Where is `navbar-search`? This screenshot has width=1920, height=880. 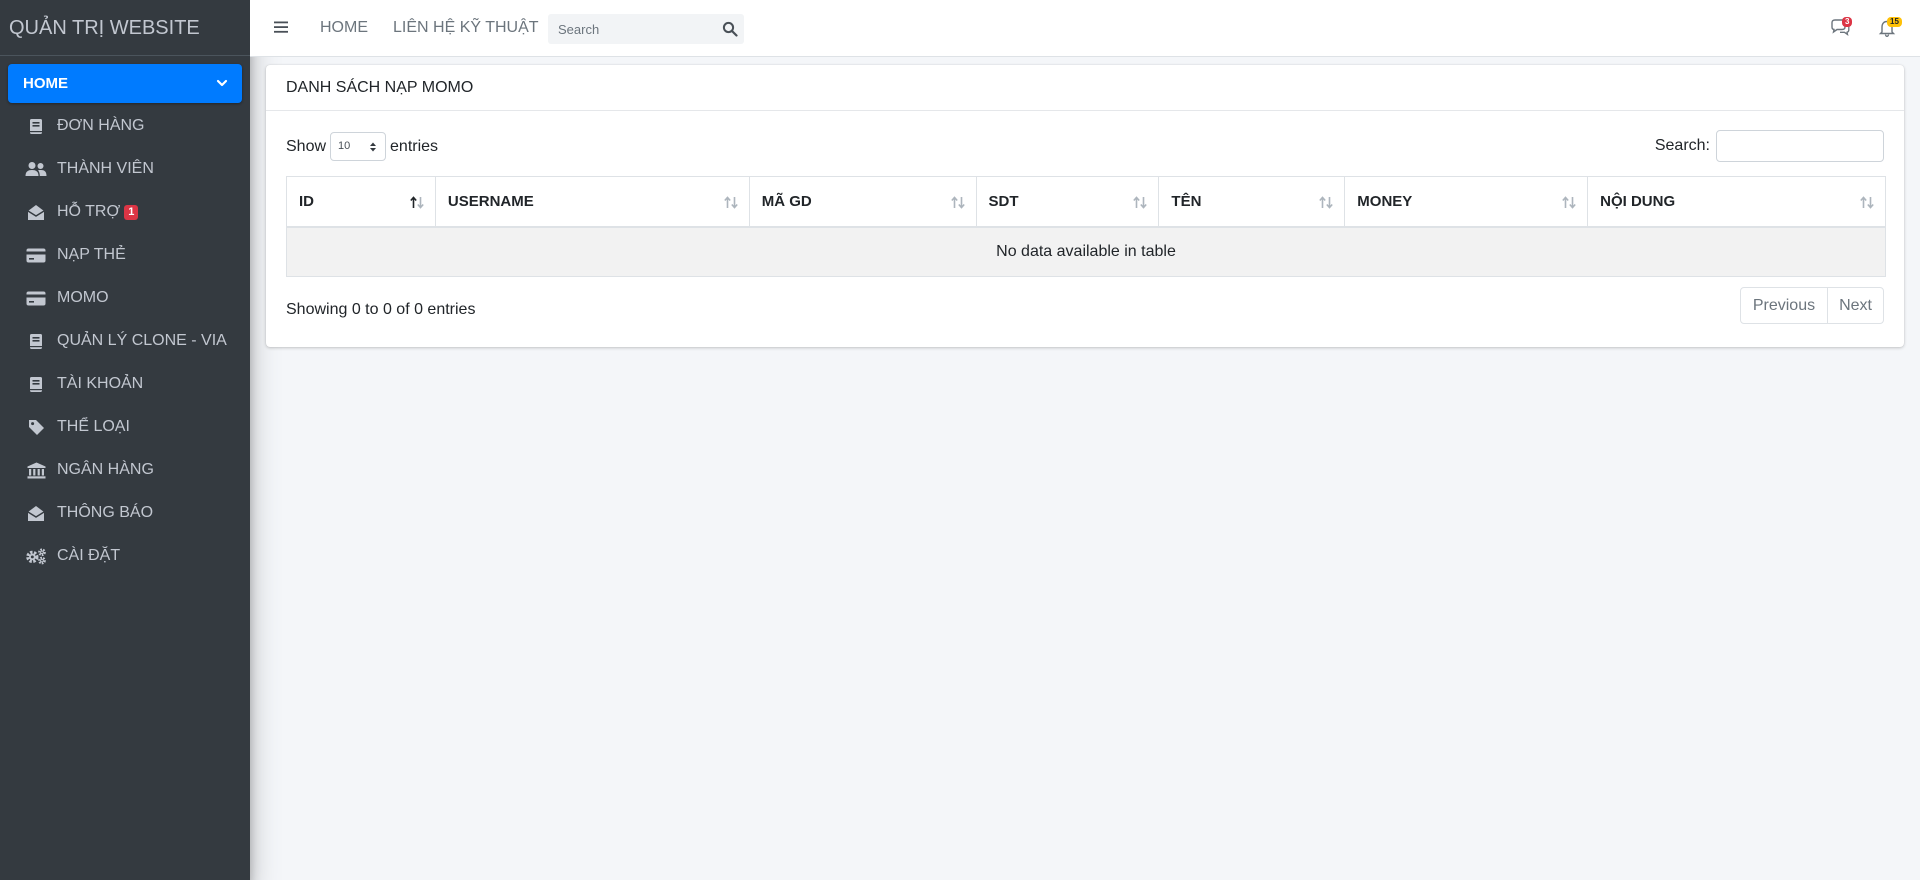
navbar-search is located at coordinates (646, 29).